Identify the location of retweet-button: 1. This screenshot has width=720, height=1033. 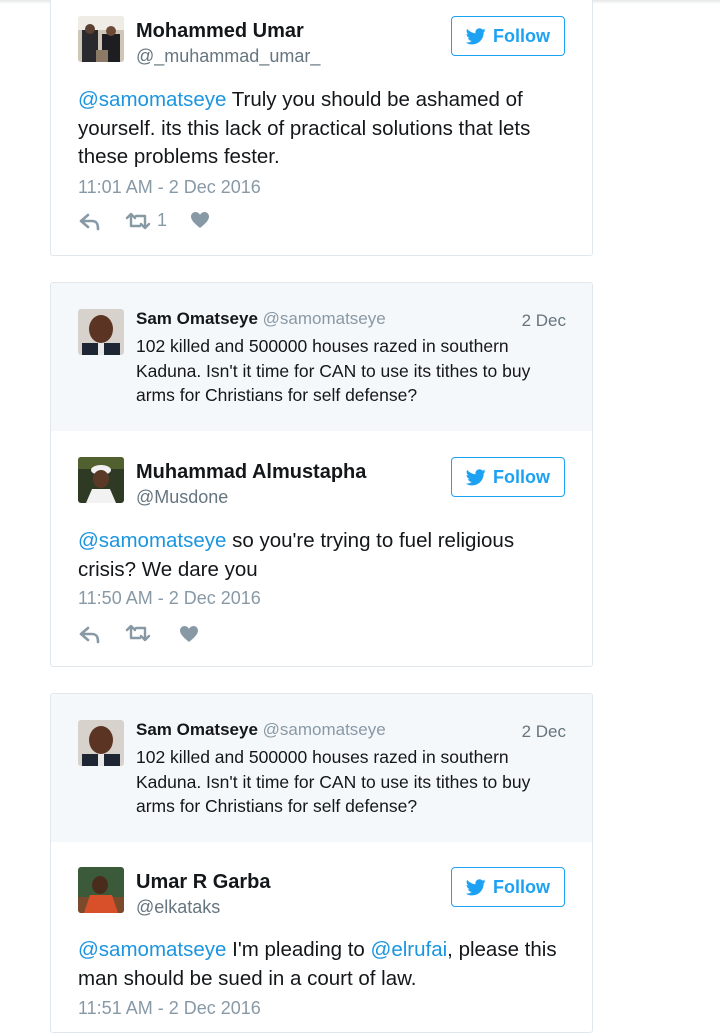
(146, 220).